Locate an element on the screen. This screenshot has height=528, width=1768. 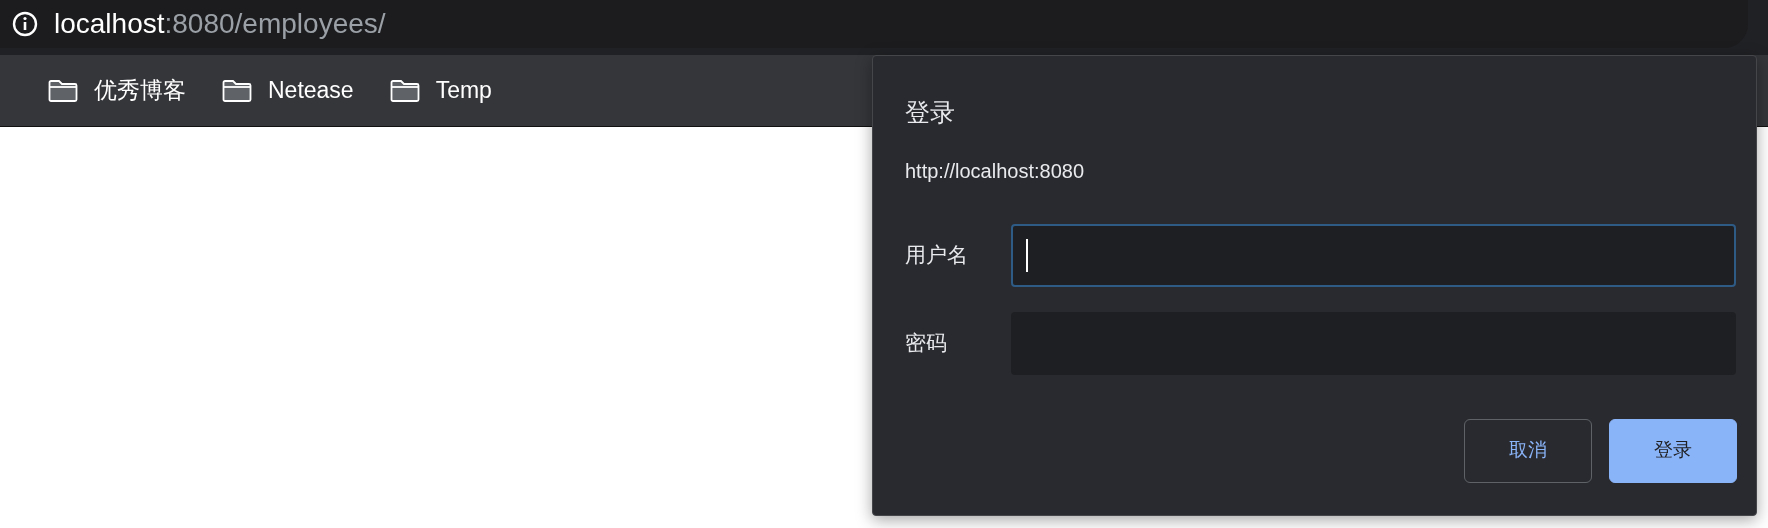
field-label: 密码 is located at coordinates (926, 343).